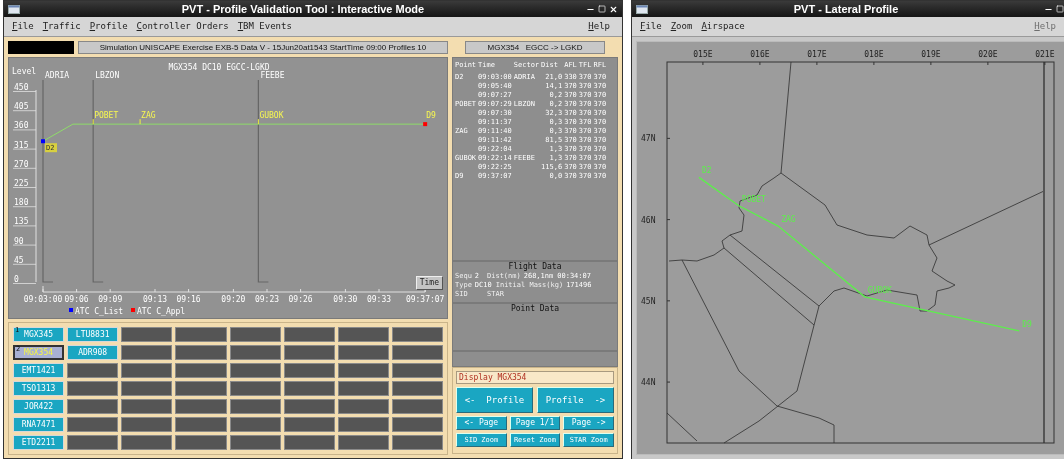 The height and width of the screenshot is (459, 1064). What do you see at coordinates (494, 400) in the screenshot?
I see `profile-button: <- Profile` at bounding box center [494, 400].